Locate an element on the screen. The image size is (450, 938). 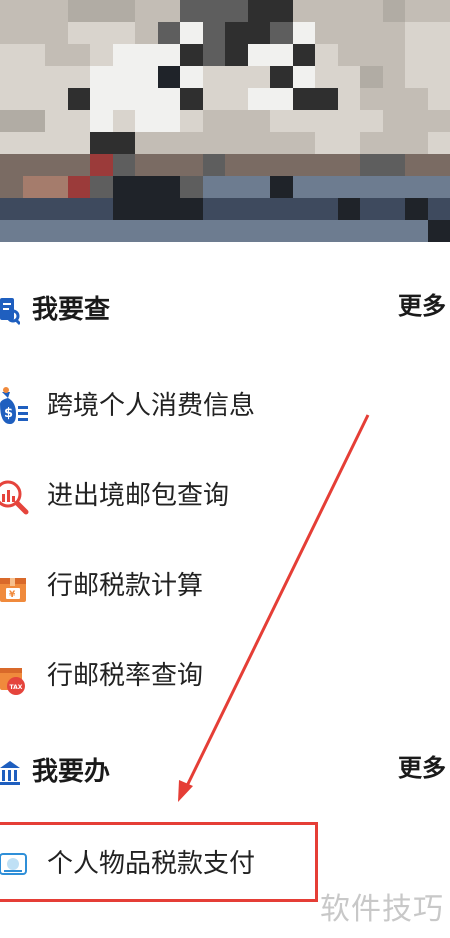
magnifier-chart-icon is located at coordinates (15, 496).